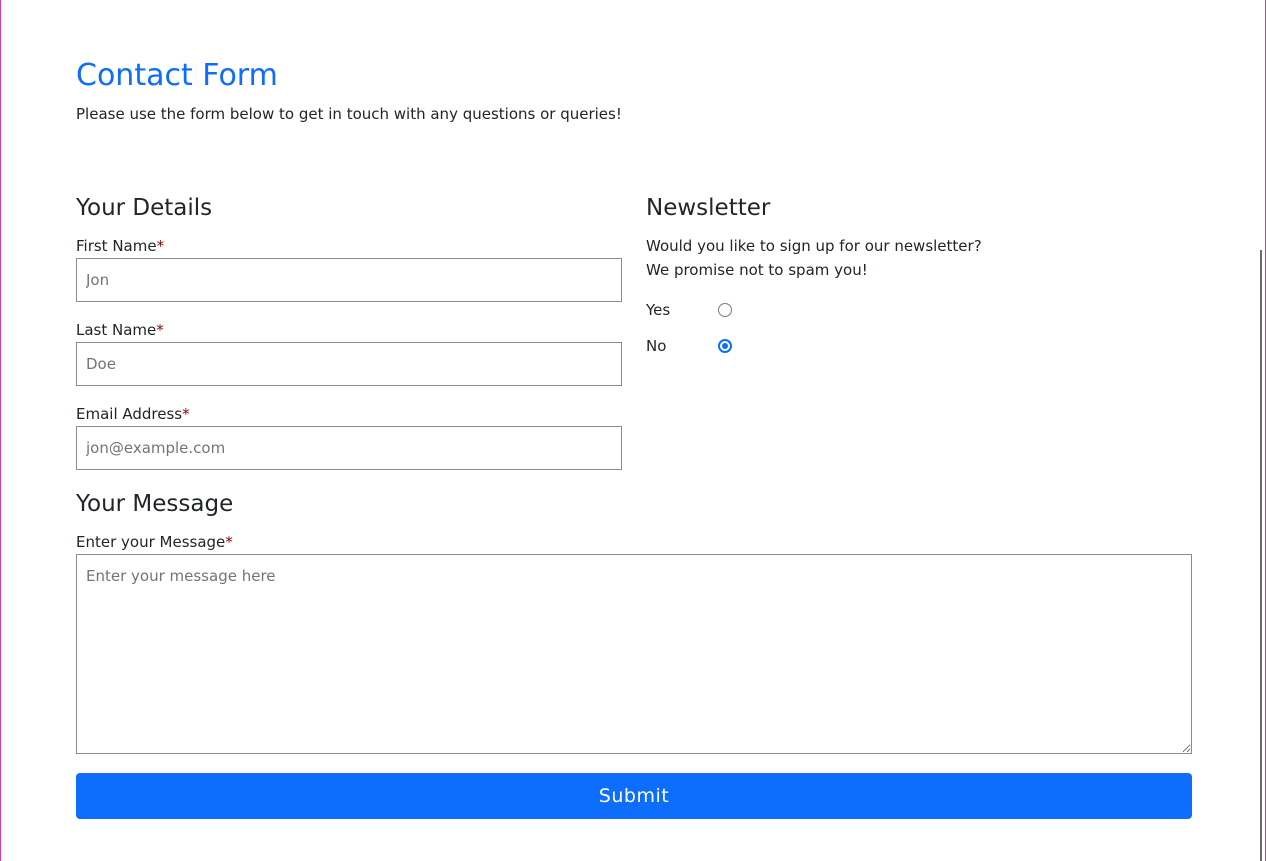 This screenshot has height=861, width=1266. I want to click on radio-yes, so click(725, 310).